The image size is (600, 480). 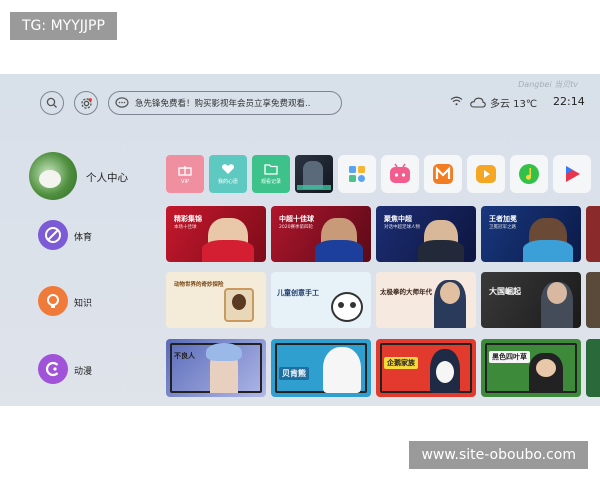 What do you see at coordinates (406, 292) in the screenshot?
I see `knowledge-card-title: 太极拳的大师年代` at bounding box center [406, 292].